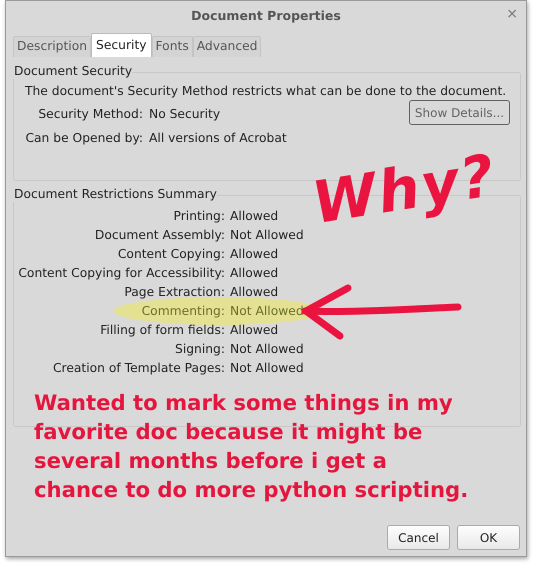  I want to click on tab: Security, so click(121, 45).